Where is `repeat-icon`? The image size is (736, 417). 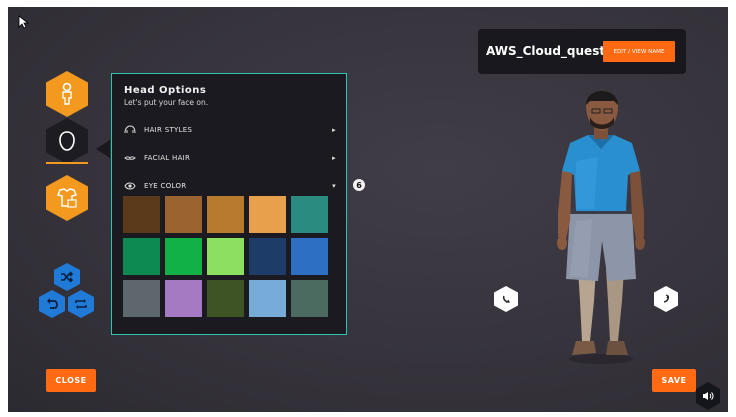
repeat-icon is located at coordinates (81, 304).